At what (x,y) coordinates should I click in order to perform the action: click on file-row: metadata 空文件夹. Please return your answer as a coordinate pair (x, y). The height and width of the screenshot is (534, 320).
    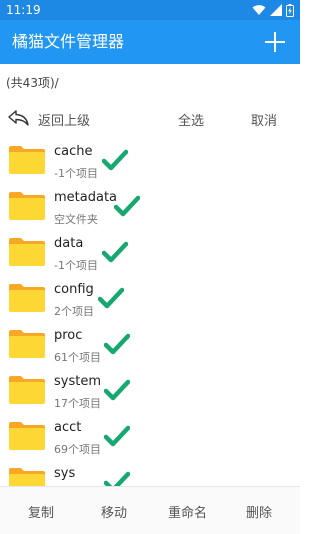
    Looking at the image, I should click on (150, 206).